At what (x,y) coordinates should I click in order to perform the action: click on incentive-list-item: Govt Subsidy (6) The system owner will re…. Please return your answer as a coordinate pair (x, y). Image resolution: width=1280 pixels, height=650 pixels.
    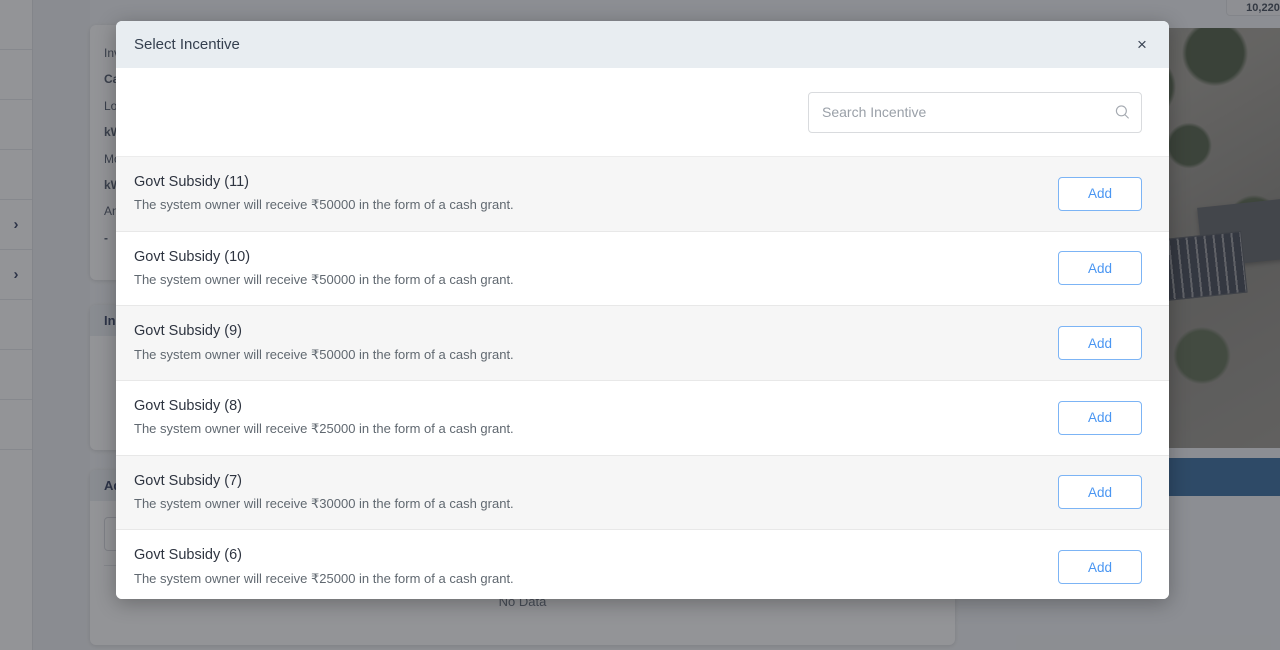
    Looking at the image, I should click on (642, 564).